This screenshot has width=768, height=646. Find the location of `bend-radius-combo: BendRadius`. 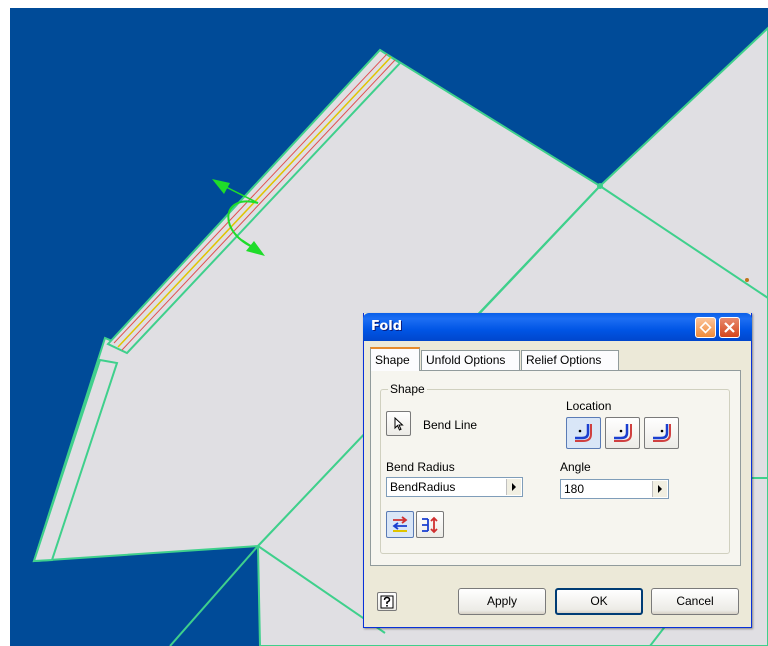

bend-radius-combo: BendRadius is located at coordinates (454, 487).